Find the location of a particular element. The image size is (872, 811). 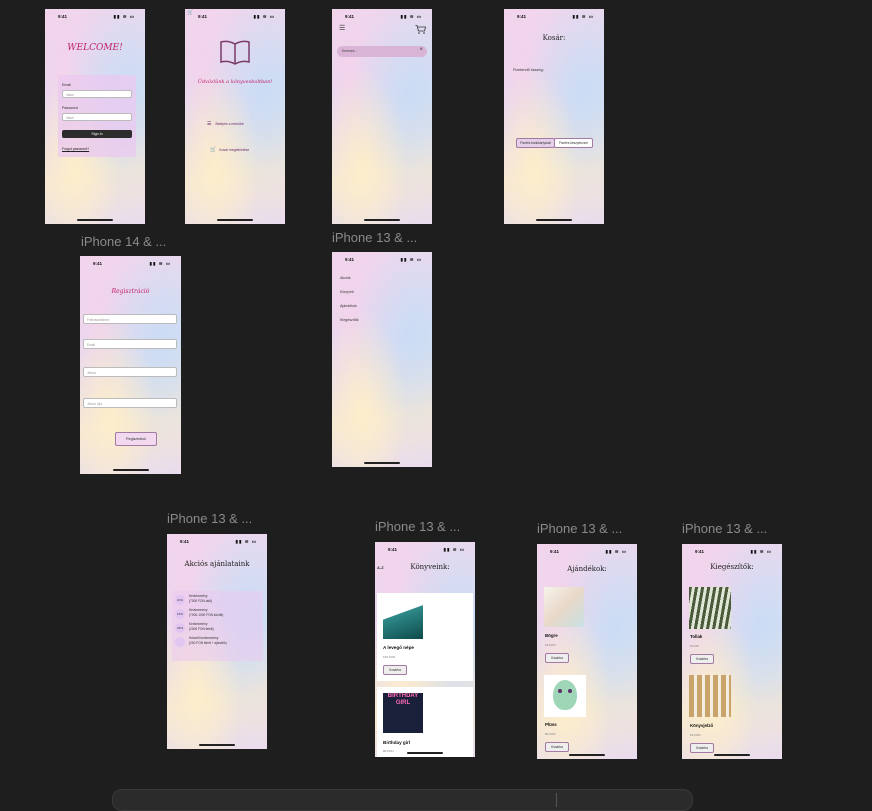

total-label: Fizetendő összeg: is located at coordinates (528, 70).